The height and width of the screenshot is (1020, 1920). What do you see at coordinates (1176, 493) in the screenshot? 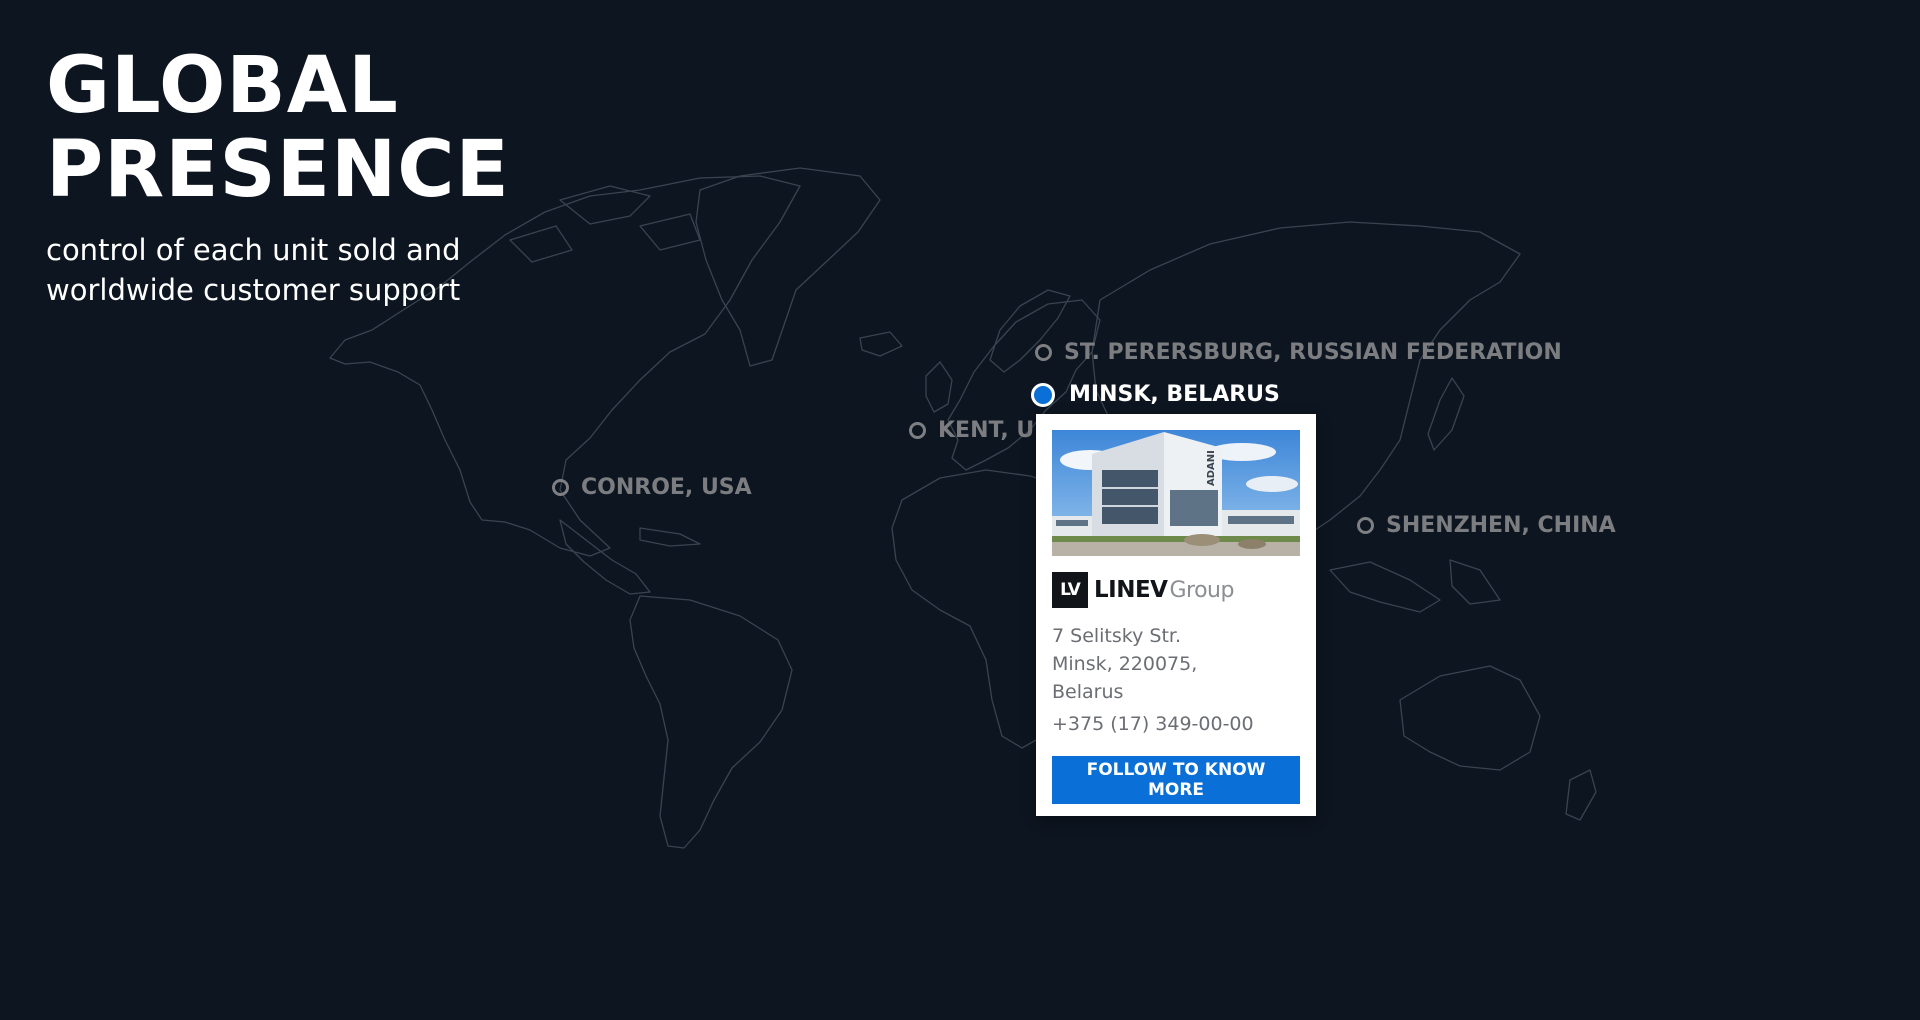
I see `office-building-photo: ADANI` at bounding box center [1176, 493].